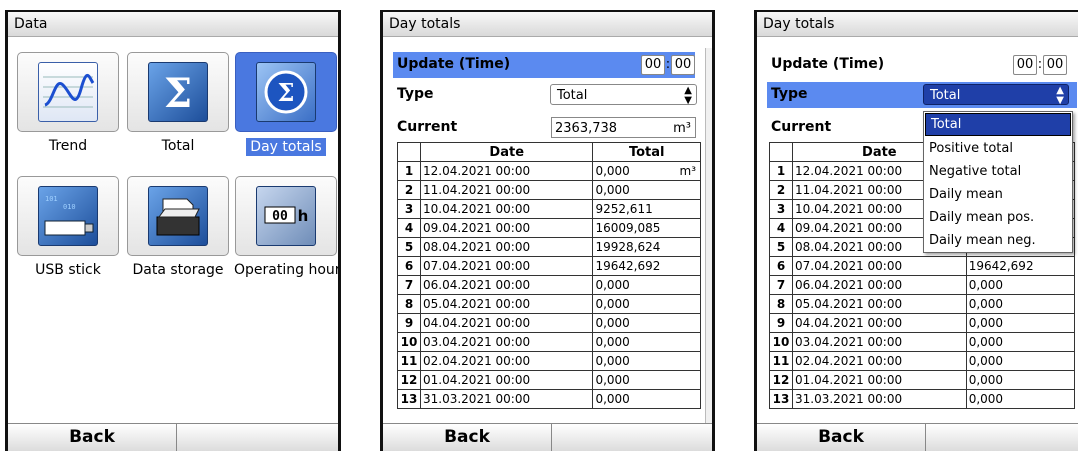 The height and width of the screenshot is (451, 1078). What do you see at coordinates (879, 285) in the screenshot?
I see `row-date: 06.04.2021 00:00` at bounding box center [879, 285].